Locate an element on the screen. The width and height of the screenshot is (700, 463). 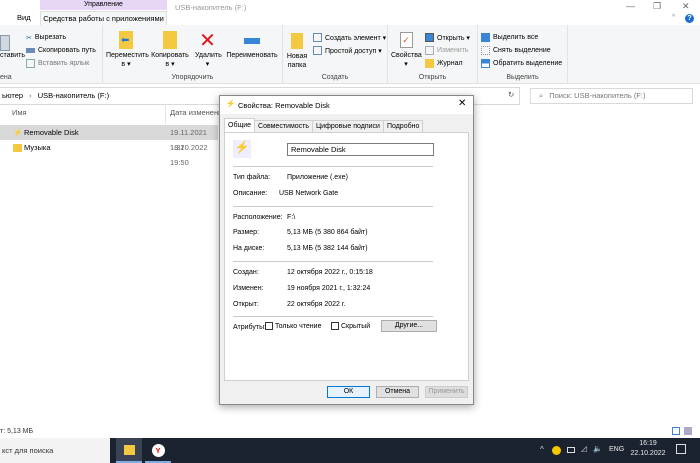
copy-path-icon is located at coordinates (30, 50).